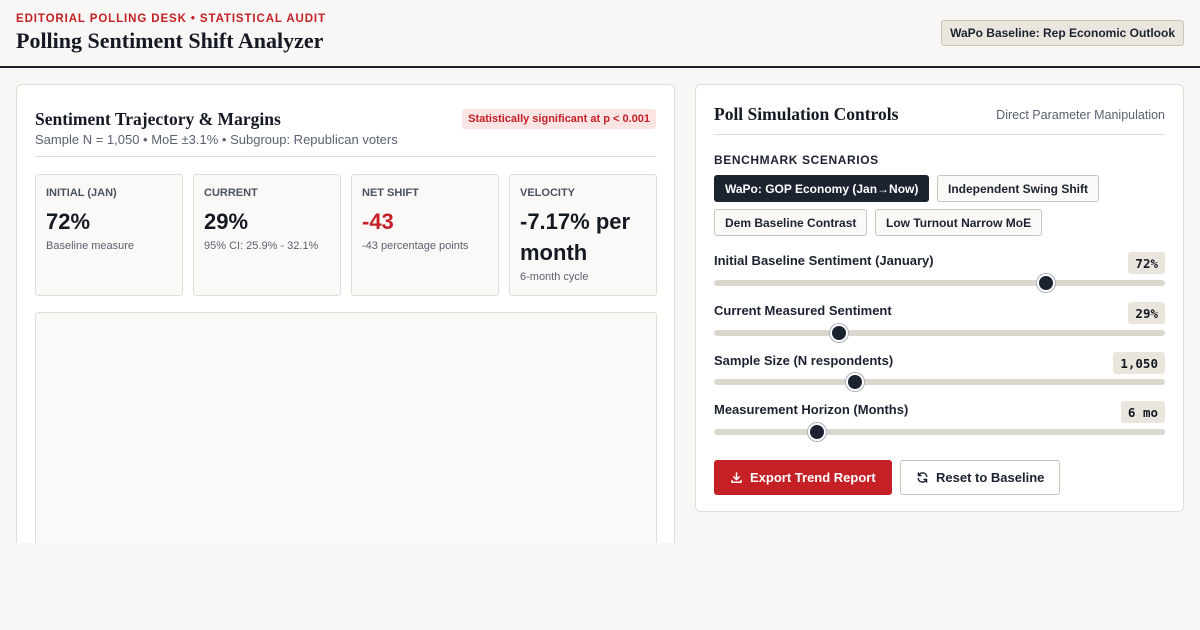  Describe the element at coordinates (378, 221) in the screenshot. I see `metric-value: -43` at that location.